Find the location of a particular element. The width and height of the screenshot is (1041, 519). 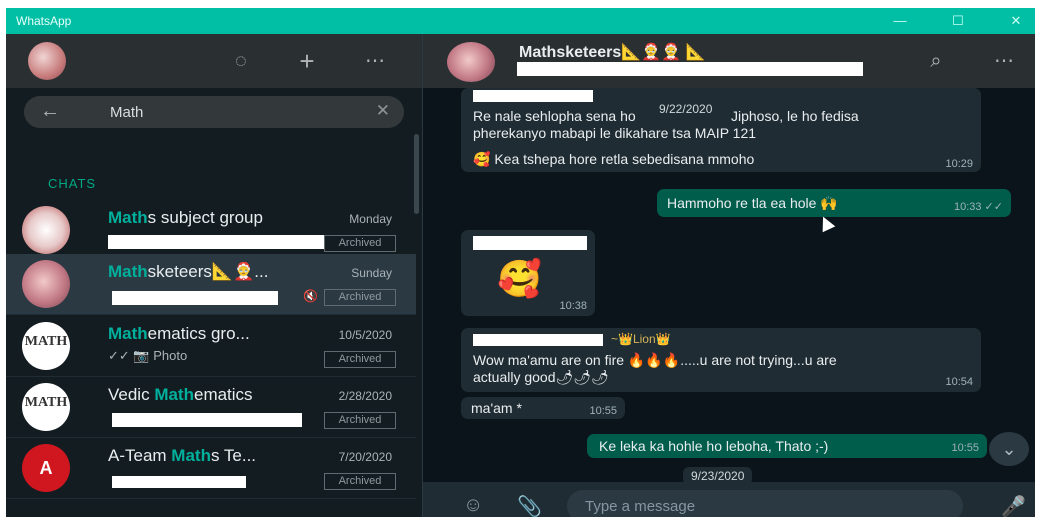

chat-preview: ✓✓ 📷 Photo is located at coordinates (148, 355).